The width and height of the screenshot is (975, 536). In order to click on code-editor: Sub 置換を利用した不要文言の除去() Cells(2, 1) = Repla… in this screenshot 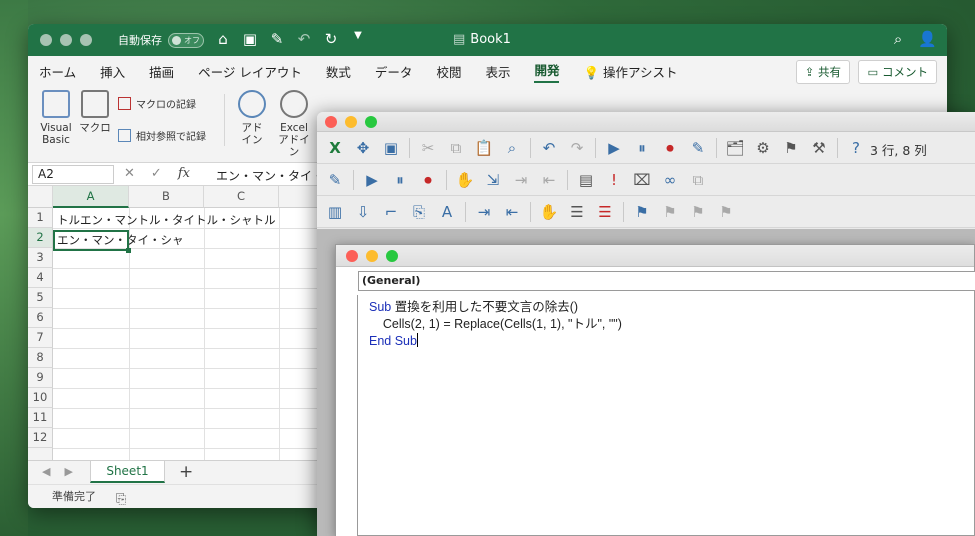, I will do `click(495, 324)`.